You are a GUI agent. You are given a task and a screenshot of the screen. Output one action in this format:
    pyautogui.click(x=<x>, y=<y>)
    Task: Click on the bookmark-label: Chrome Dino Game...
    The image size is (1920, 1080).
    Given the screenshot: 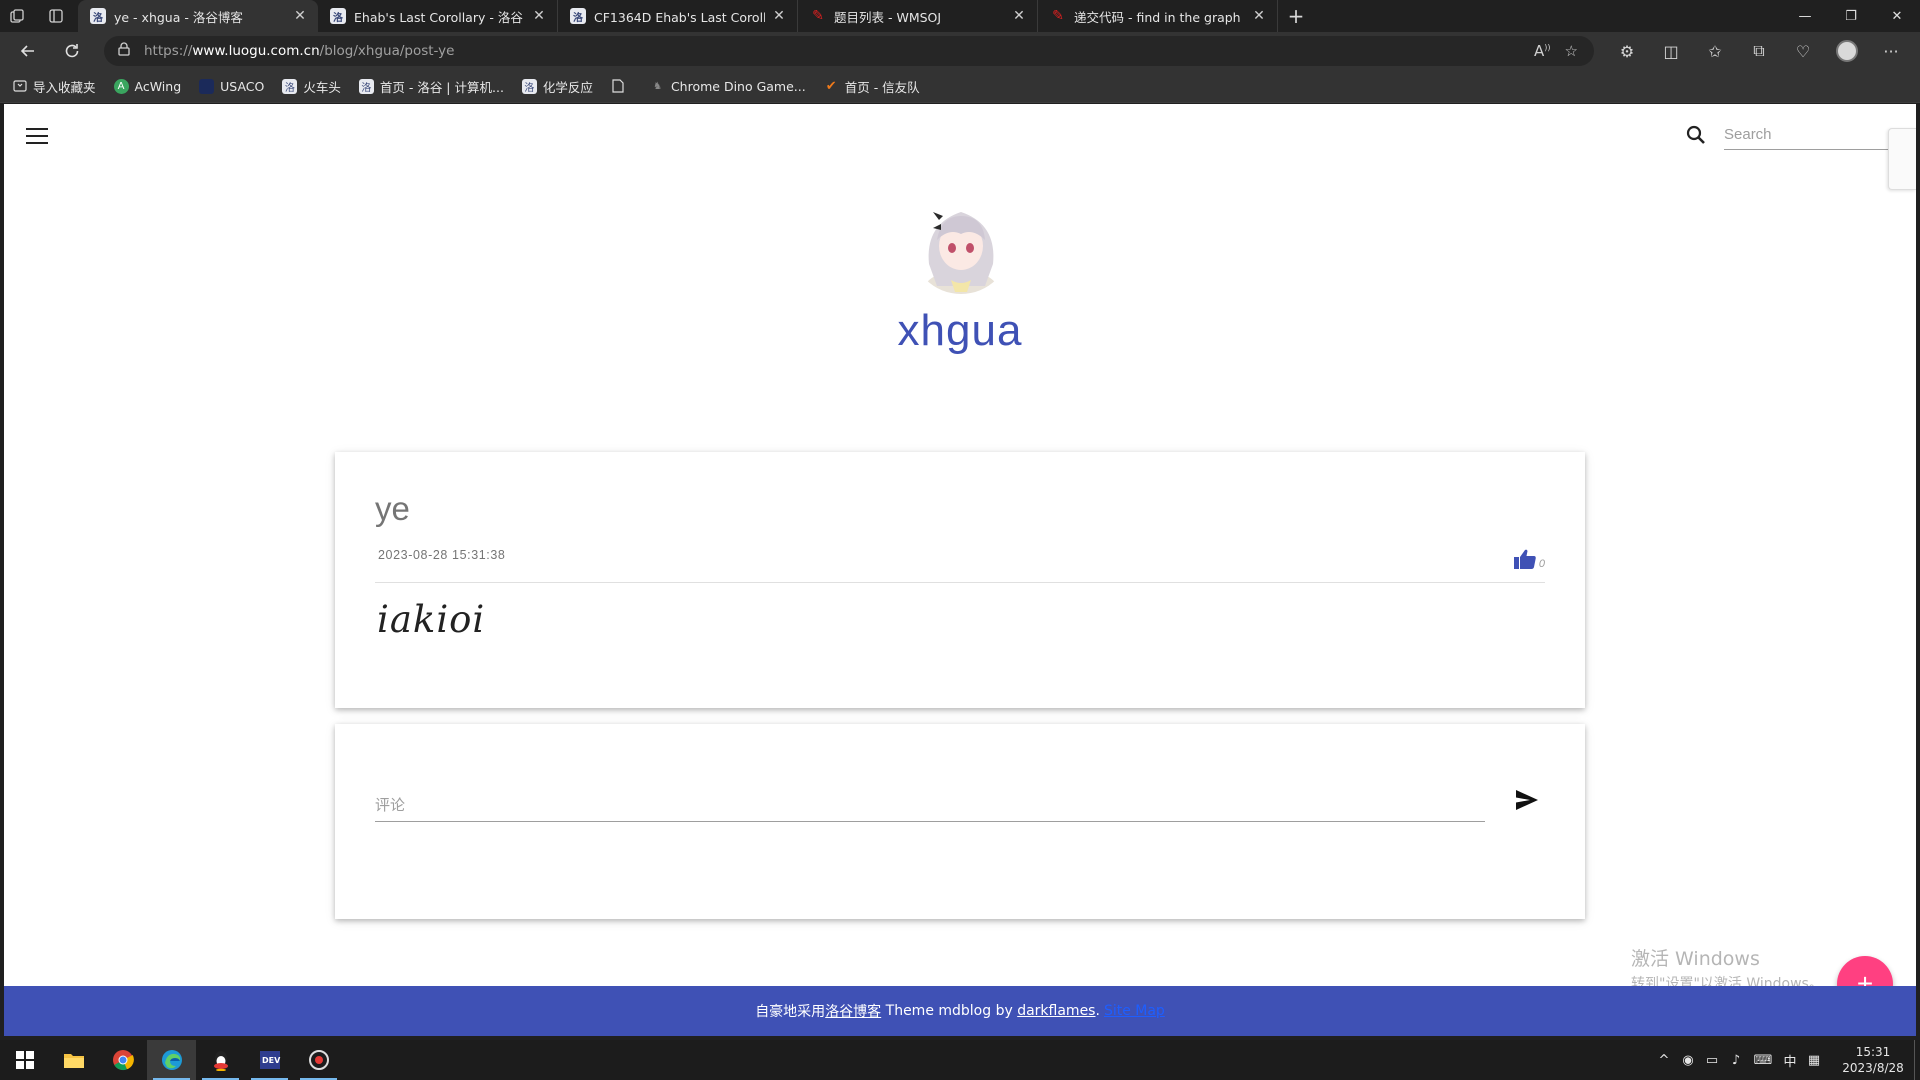 What is the action you would take?
    pyautogui.click(x=738, y=86)
    